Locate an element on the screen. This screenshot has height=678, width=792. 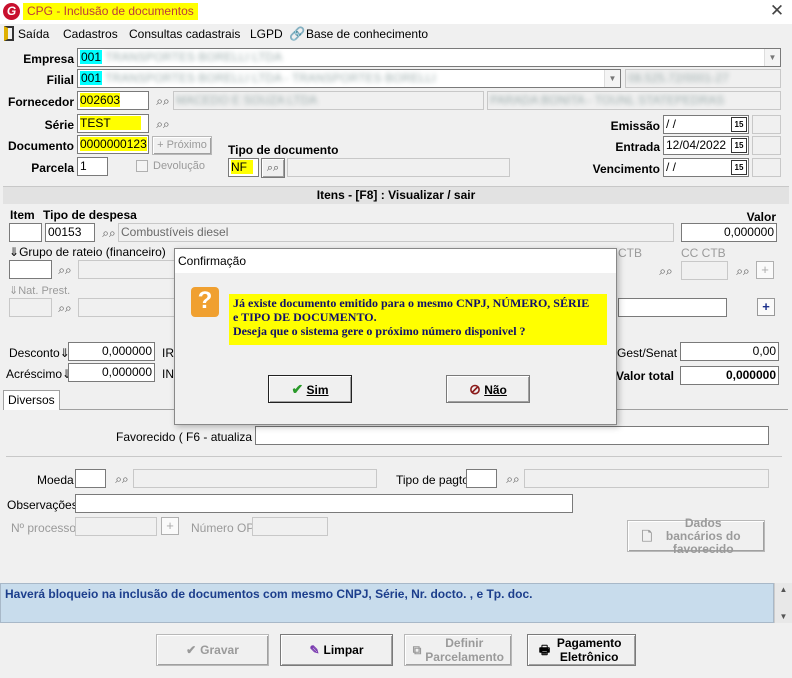
tipo-despesa-label: Tipo de despesa is located at coordinates (90, 215).